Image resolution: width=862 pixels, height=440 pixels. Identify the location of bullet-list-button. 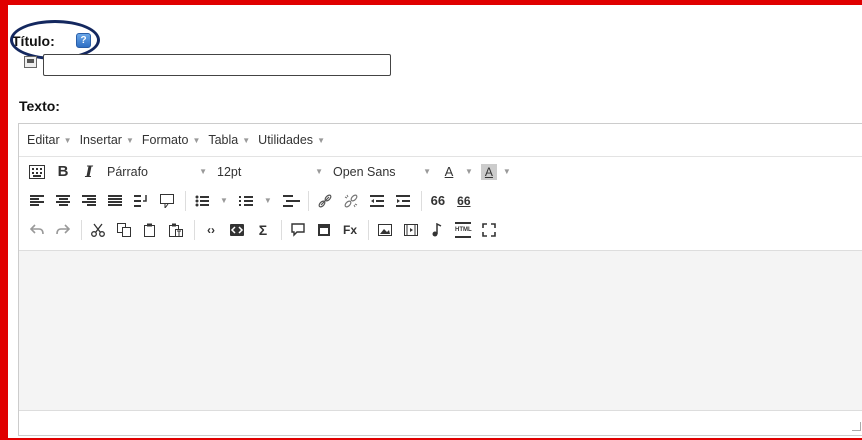
(202, 201).